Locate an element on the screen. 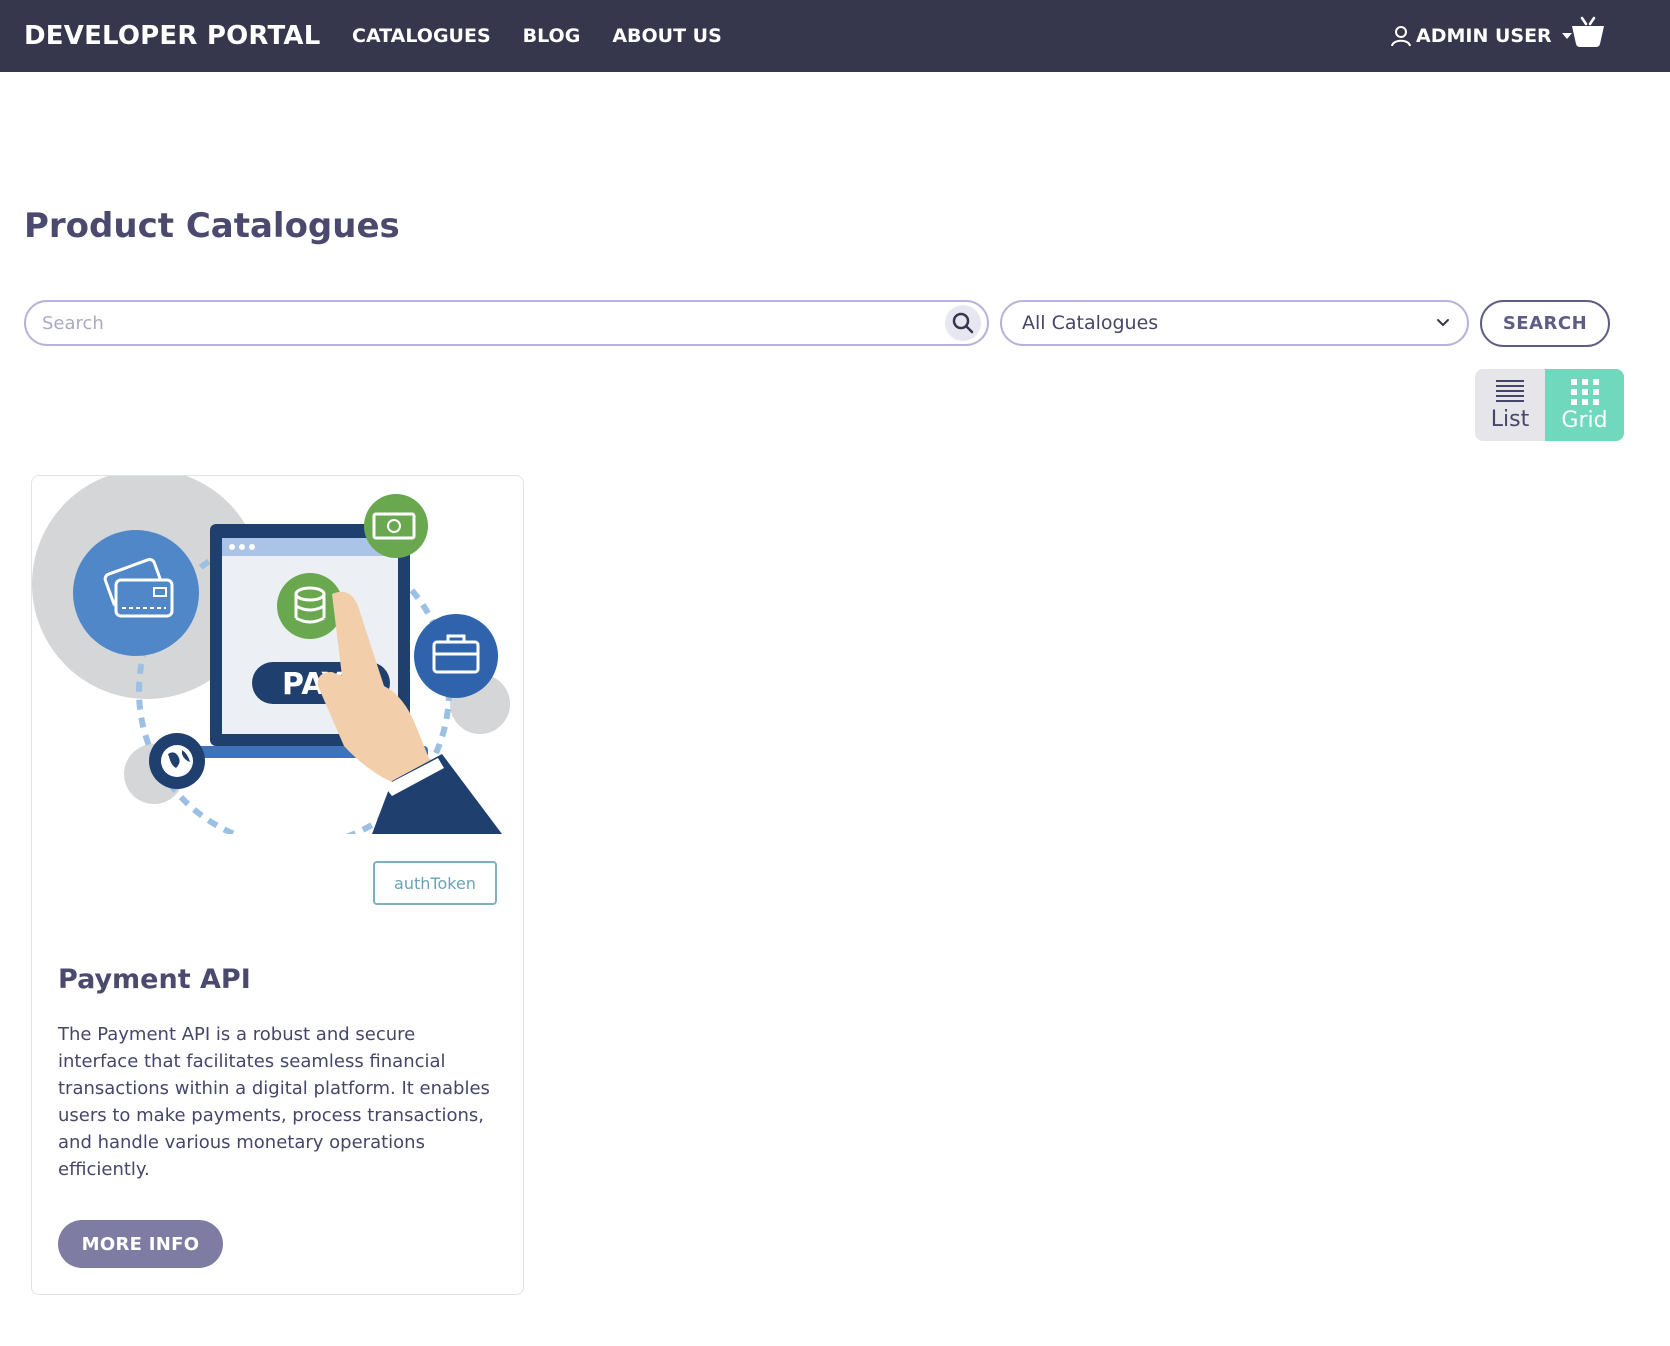  nav-links: CATALOGUES BLOG ABOUT US is located at coordinates (553, 36).